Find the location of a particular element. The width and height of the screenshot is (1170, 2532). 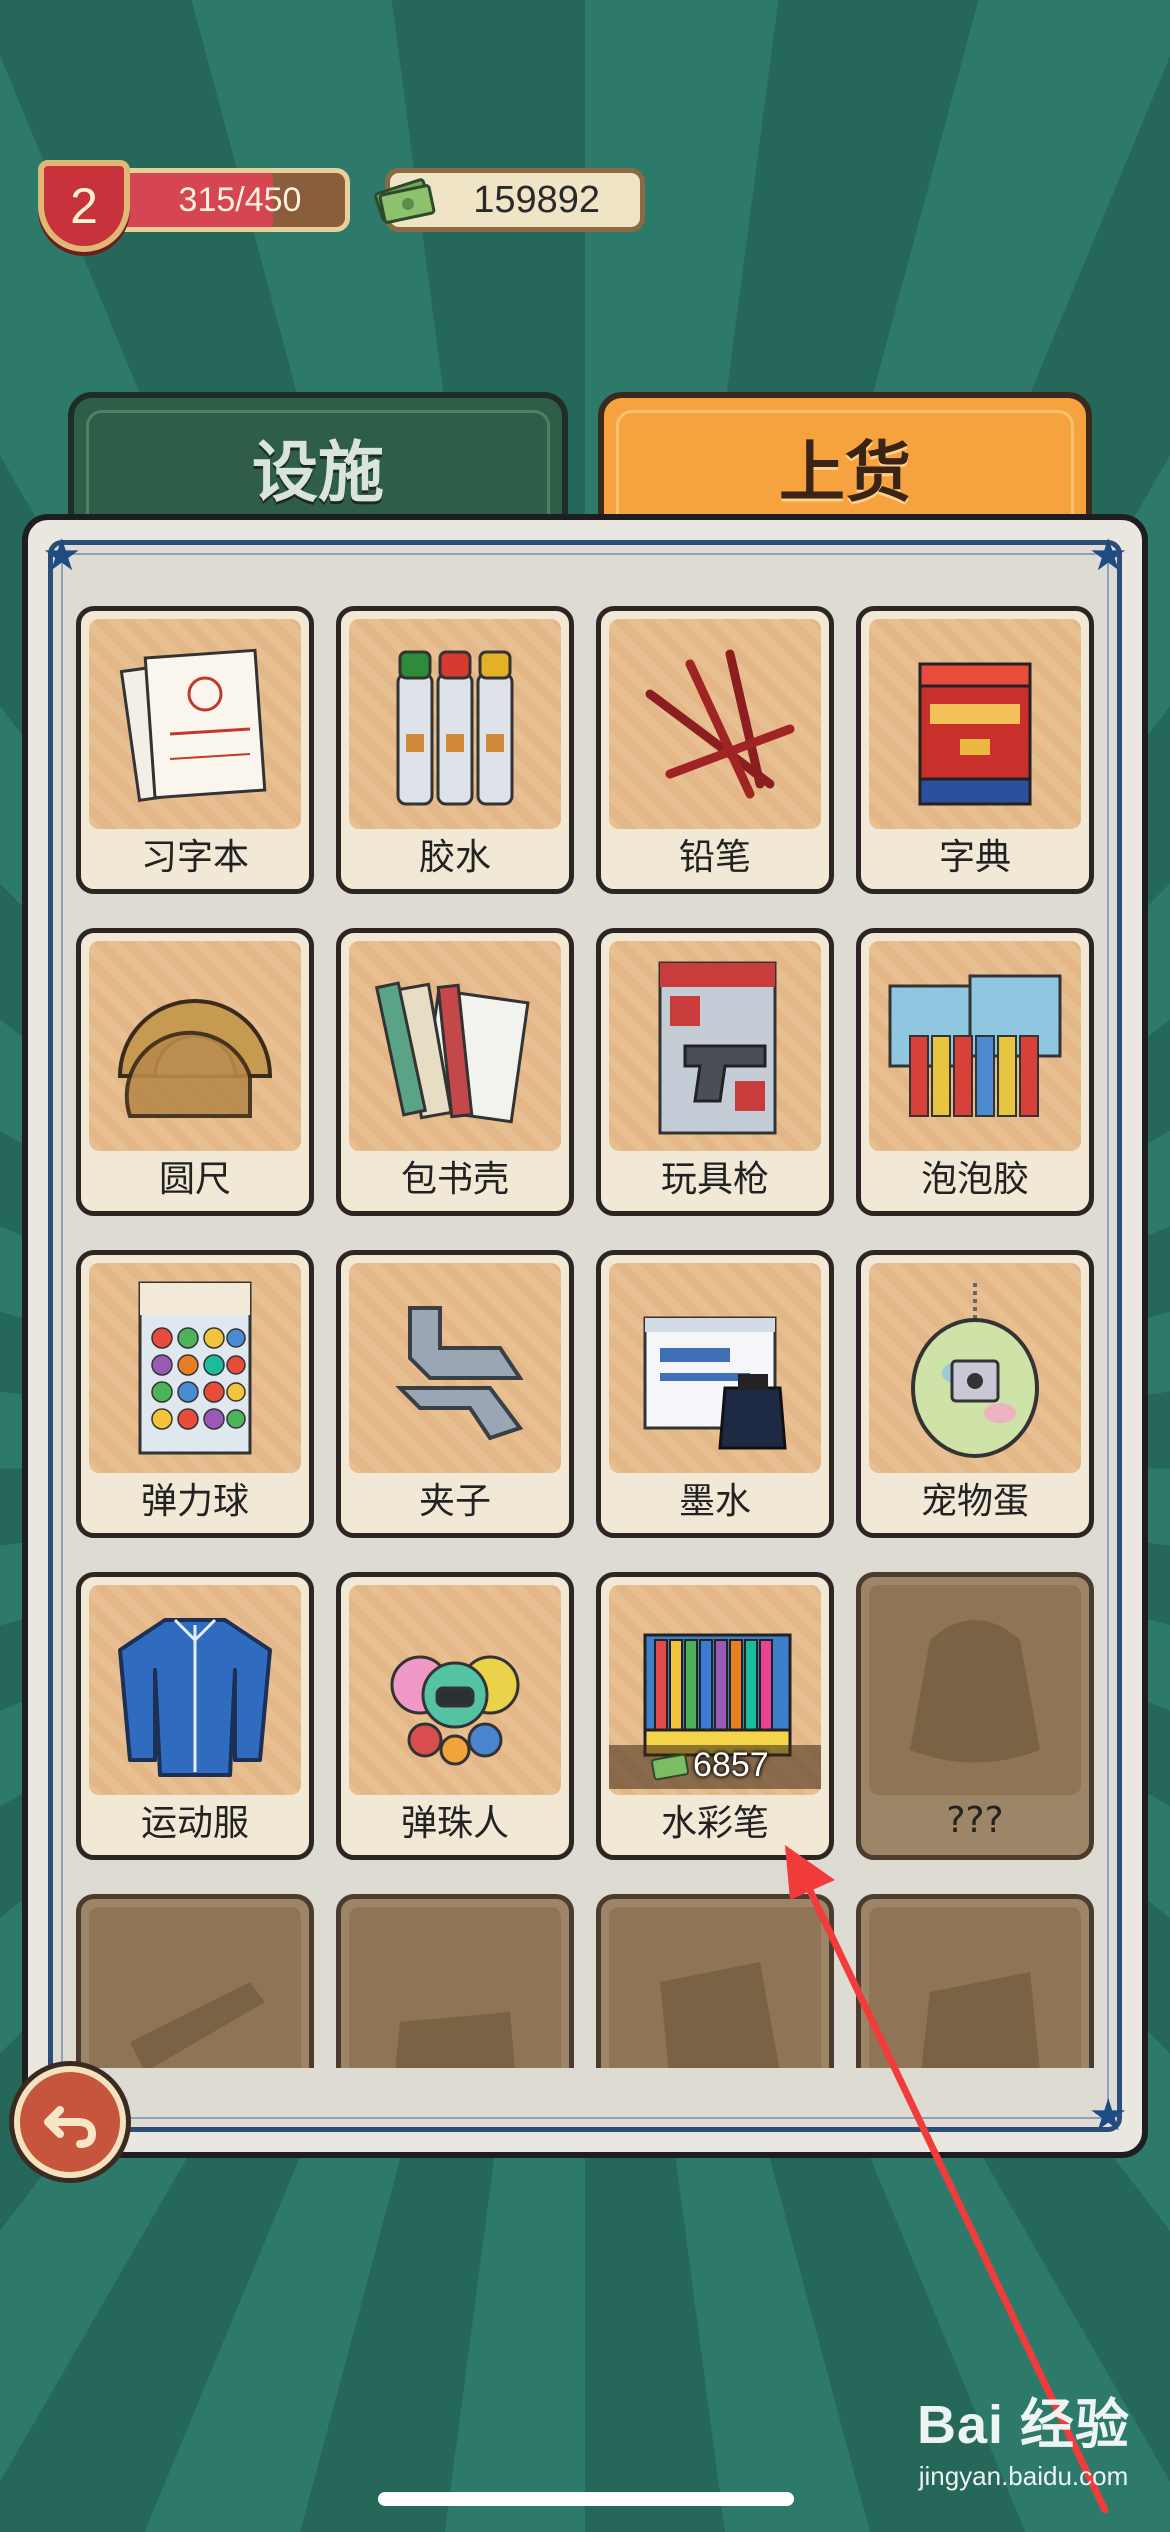

item-label: 铅笔 is located at coordinates (714, 857).